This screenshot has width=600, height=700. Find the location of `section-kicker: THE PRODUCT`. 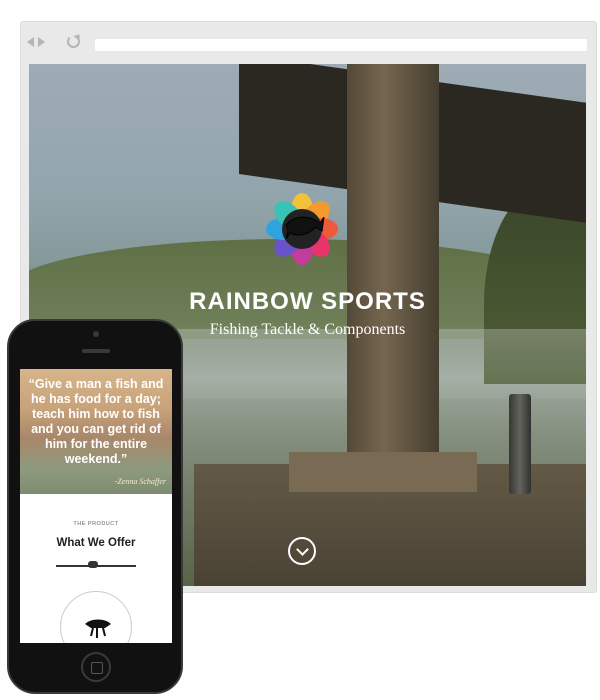

section-kicker: THE PRODUCT is located at coordinates (96, 524).